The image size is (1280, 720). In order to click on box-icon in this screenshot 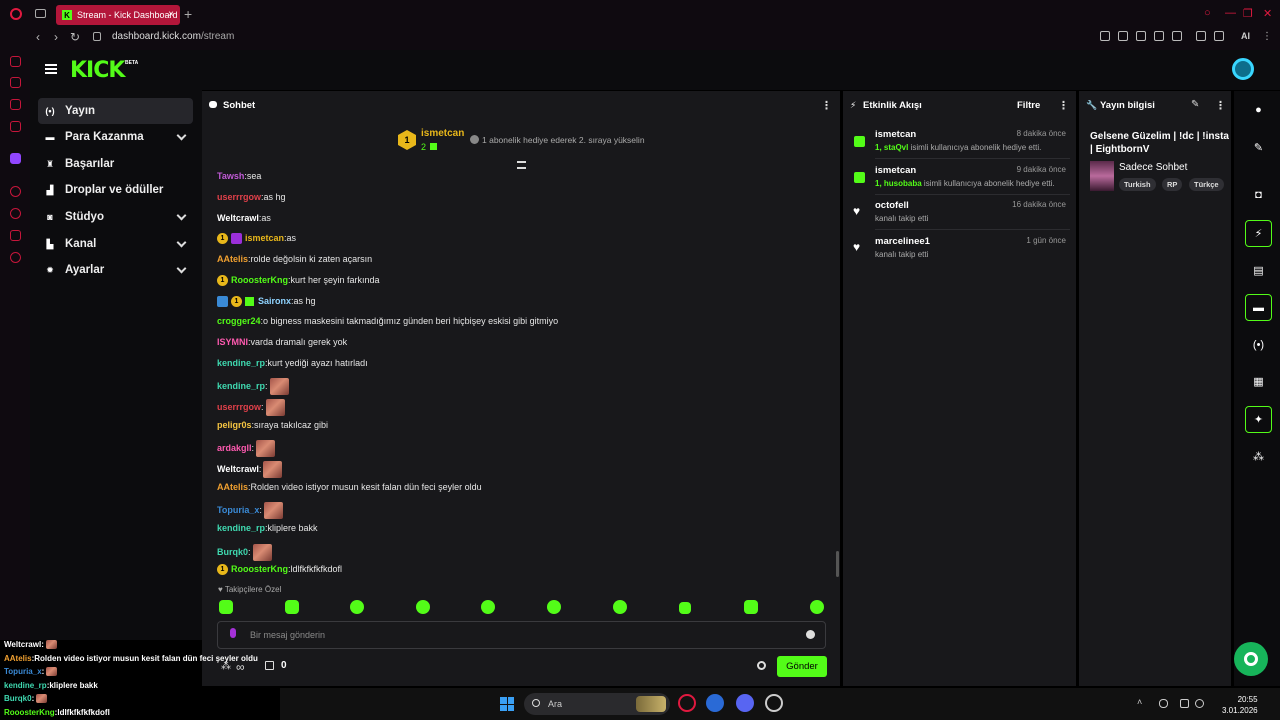, I will do `click(1201, 36)`.